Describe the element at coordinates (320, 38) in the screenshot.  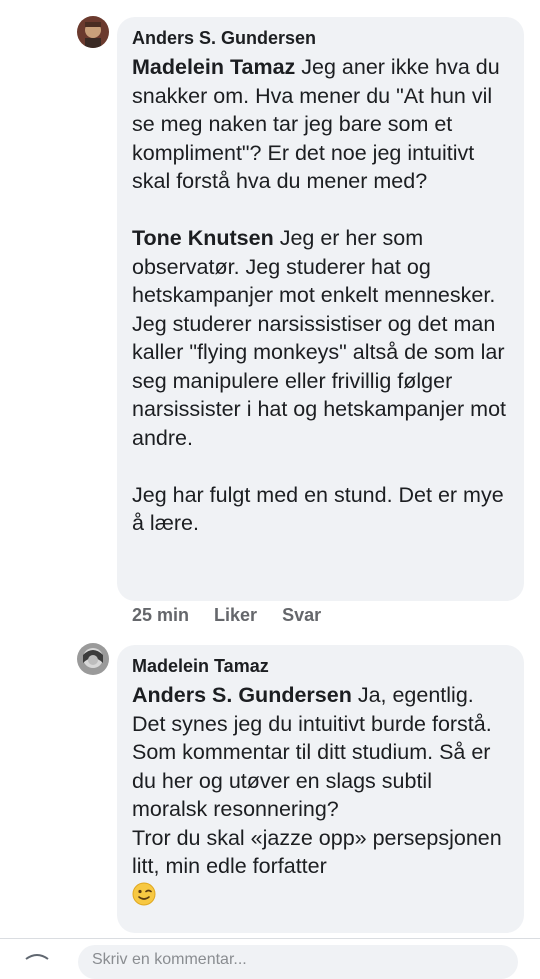
I see `comment-author: Anders S. Gundersen` at that location.